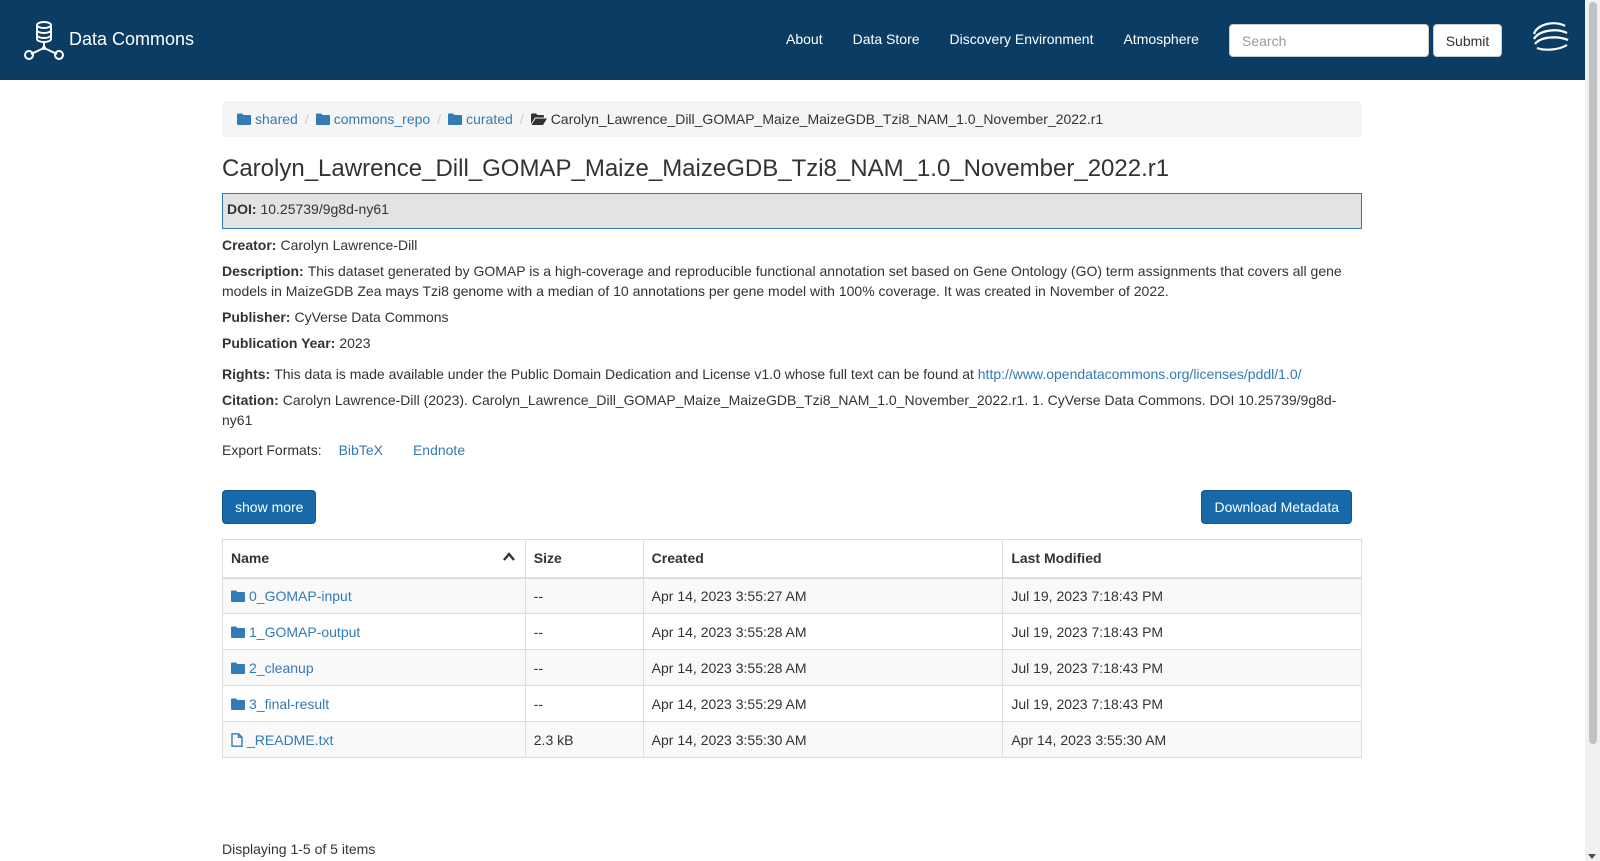  Describe the element at coordinates (1329, 40) in the screenshot. I see `search-input` at that location.